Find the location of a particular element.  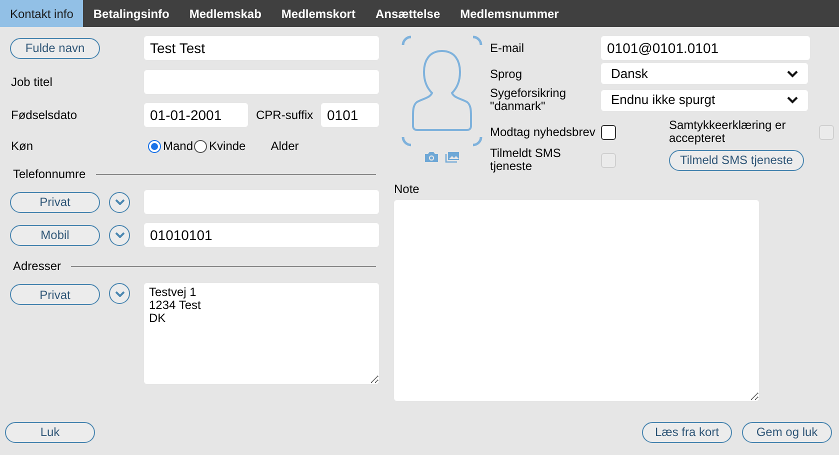

language-select: Dansk is located at coordinates (704, 73).